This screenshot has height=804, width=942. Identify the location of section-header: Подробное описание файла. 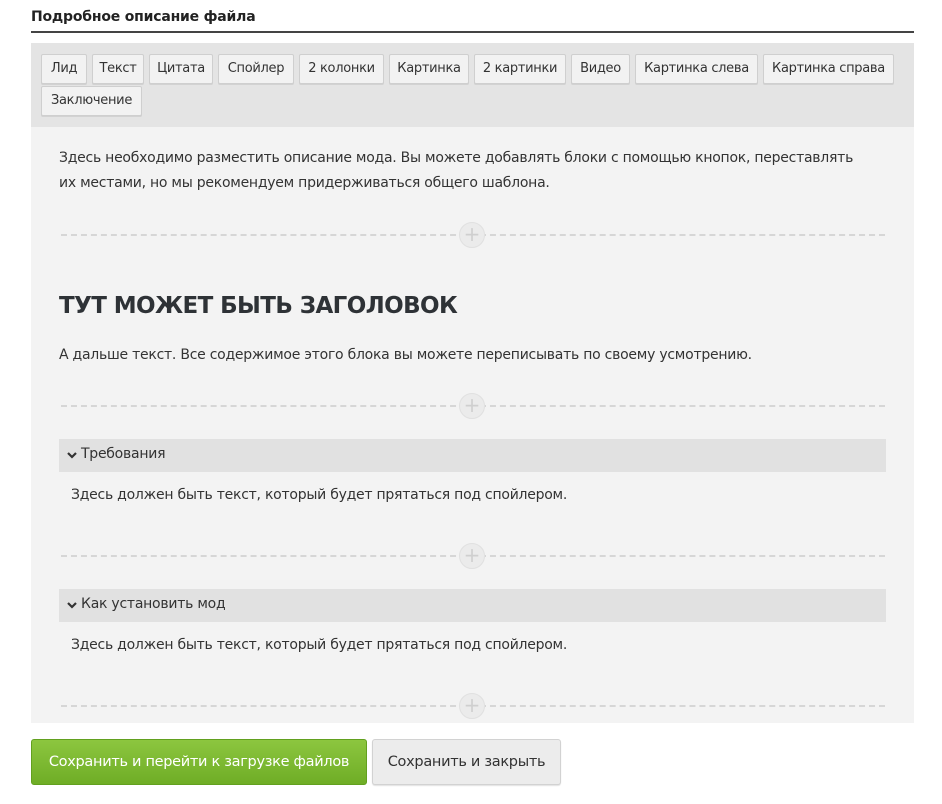
(472, 16).